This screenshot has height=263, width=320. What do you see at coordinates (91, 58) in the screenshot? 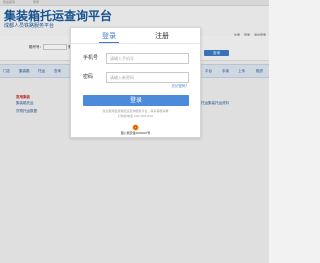
I see `phone-label: 手机号` at bounding box center [91, 58].